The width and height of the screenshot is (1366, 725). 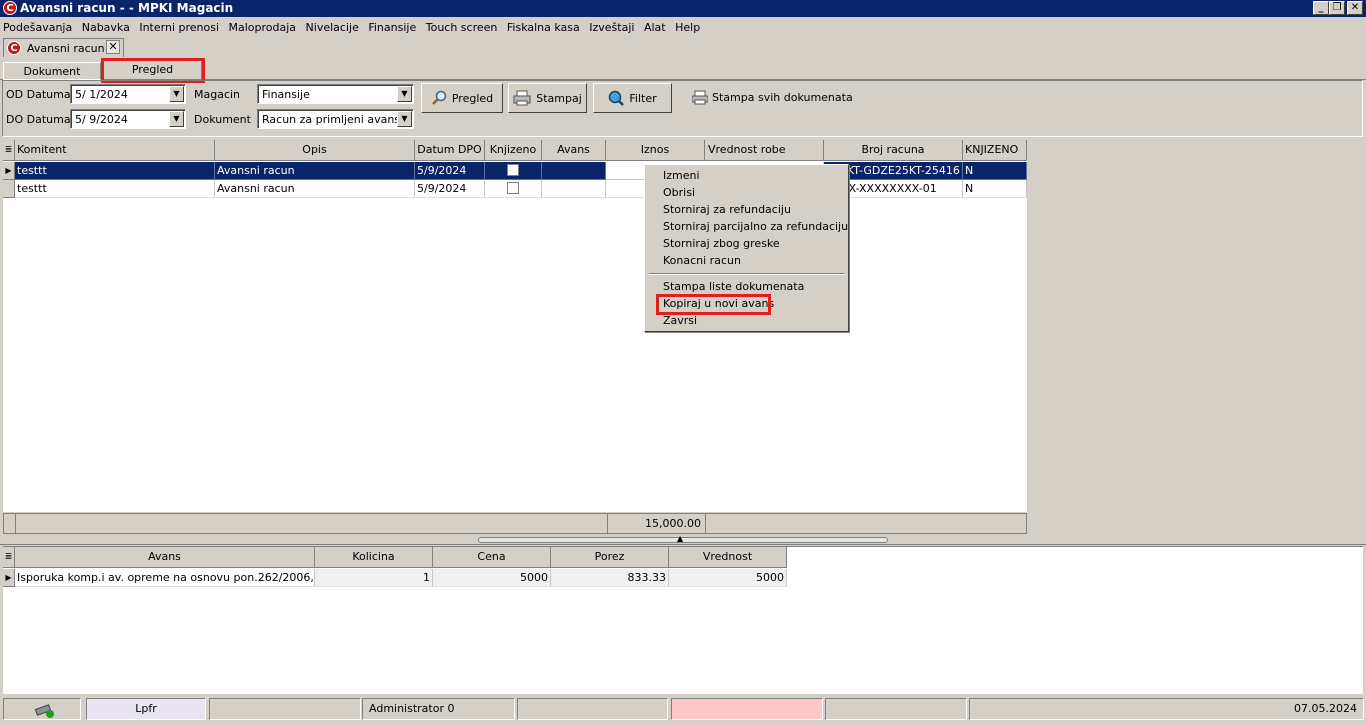 What do you see at coordinates (559, 98) in the screenshot?
I see `stampaj-button-label: Stampaj` at bounding box center [559, 98].